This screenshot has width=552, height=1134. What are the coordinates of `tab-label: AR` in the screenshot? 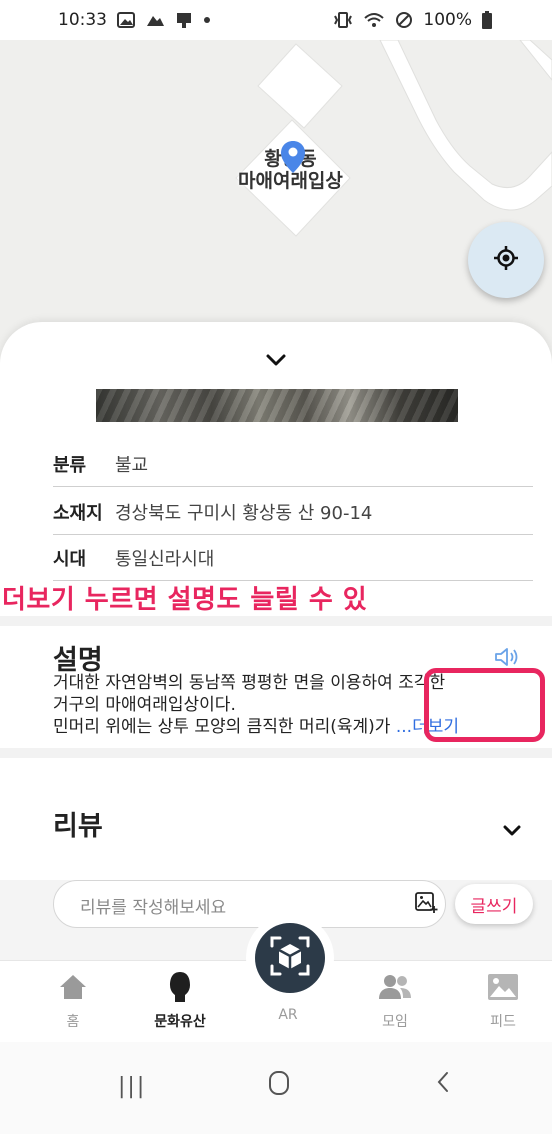 It's located at (288, 1015).